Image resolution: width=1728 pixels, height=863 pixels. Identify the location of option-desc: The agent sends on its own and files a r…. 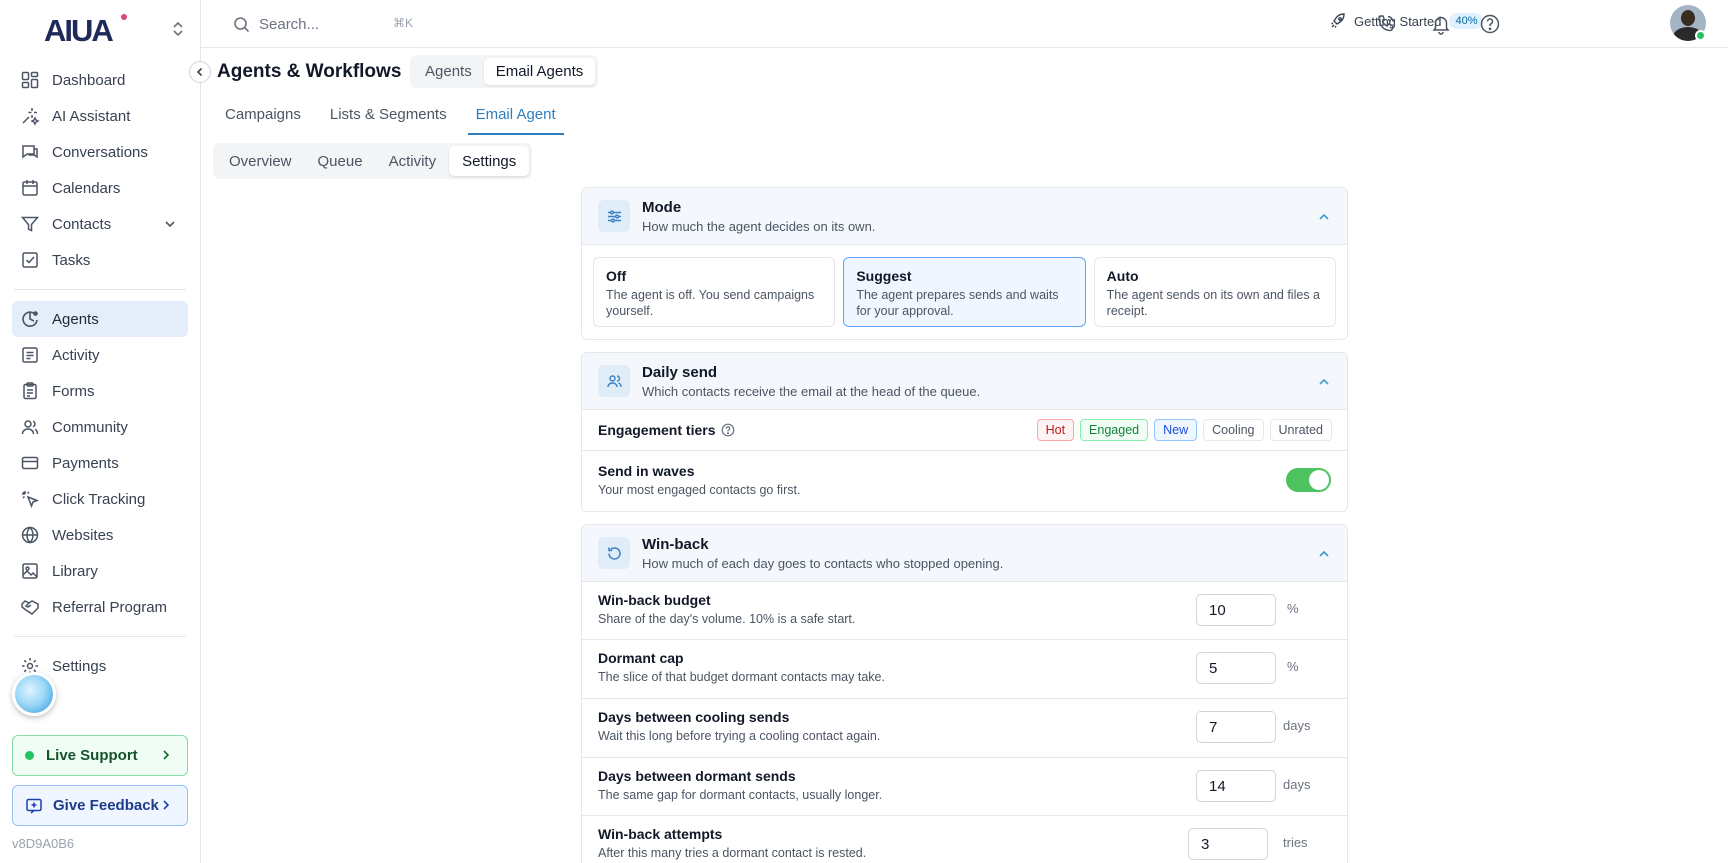
(1213, 303).